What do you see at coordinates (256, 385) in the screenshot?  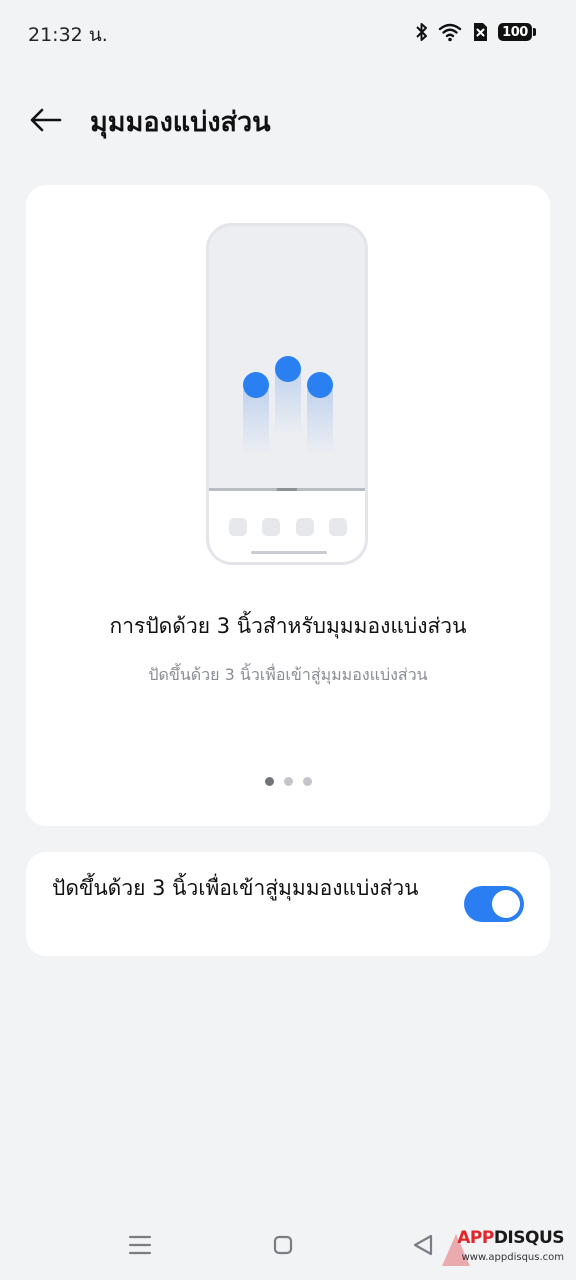 I see `finger-dot-left` at bounding box center [256, 385].